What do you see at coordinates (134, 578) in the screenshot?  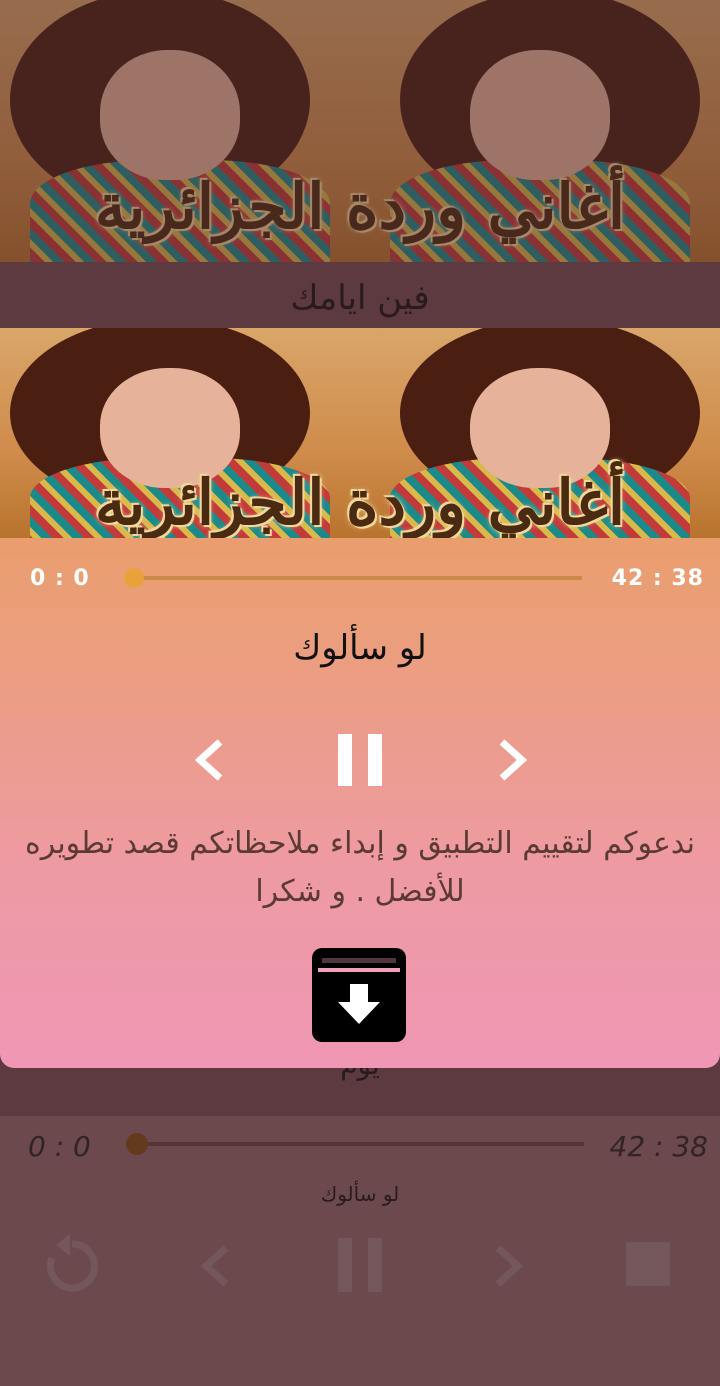 I see `seek-handle` at bounding box center [134, 578].